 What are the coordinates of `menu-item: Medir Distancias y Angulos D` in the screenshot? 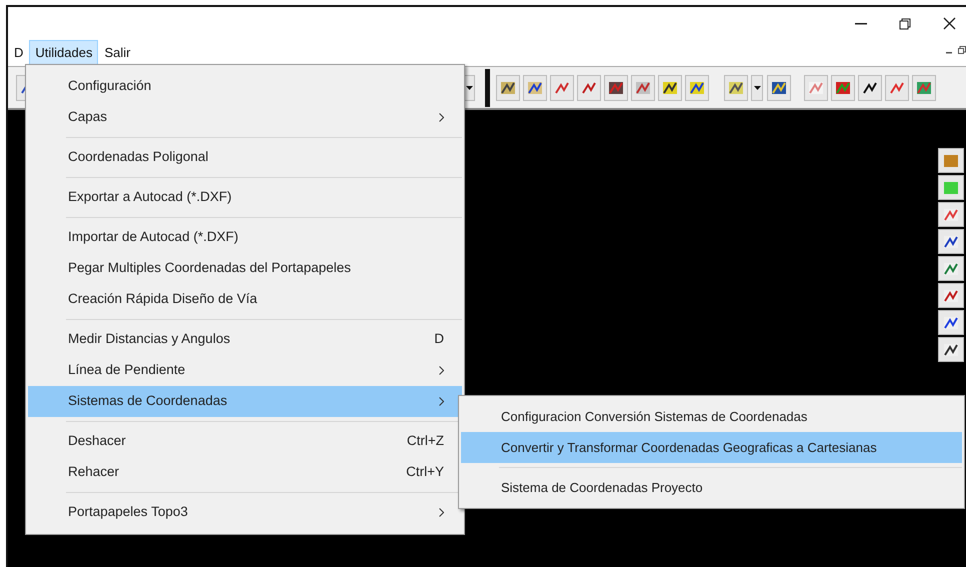 It's located at (245, 339).